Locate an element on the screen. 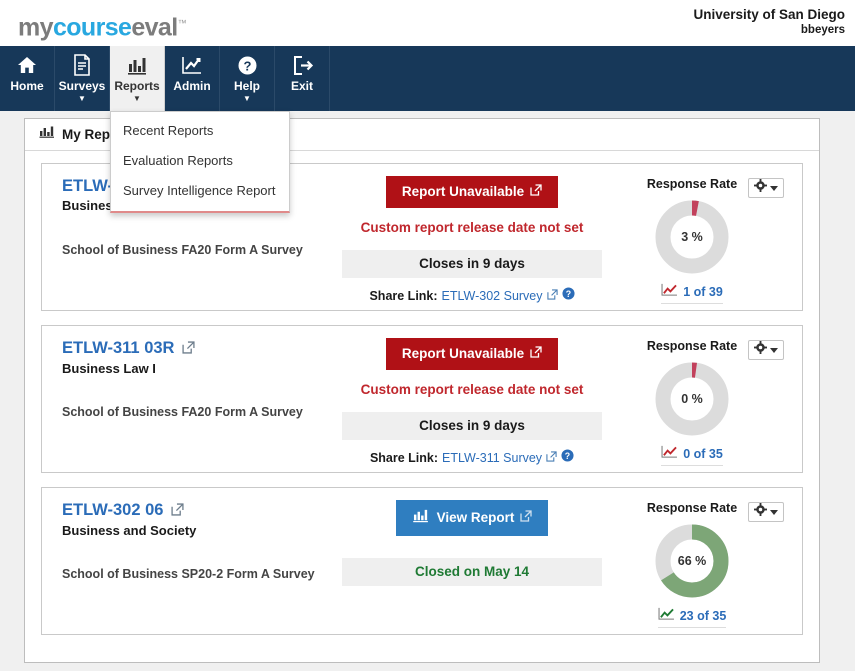 Image resolution: width=855 pixels, height=671 pixels. response-rate-block: Response Rate 3 % 1 of 39 is located at coordinates (692, 240).